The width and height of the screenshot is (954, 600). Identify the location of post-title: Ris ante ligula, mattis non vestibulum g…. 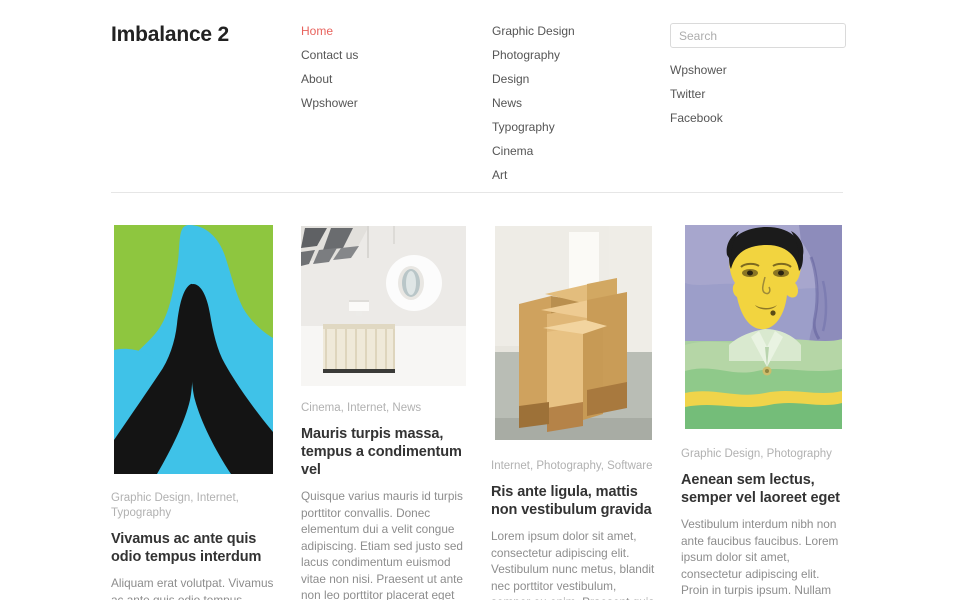
(573, 501).